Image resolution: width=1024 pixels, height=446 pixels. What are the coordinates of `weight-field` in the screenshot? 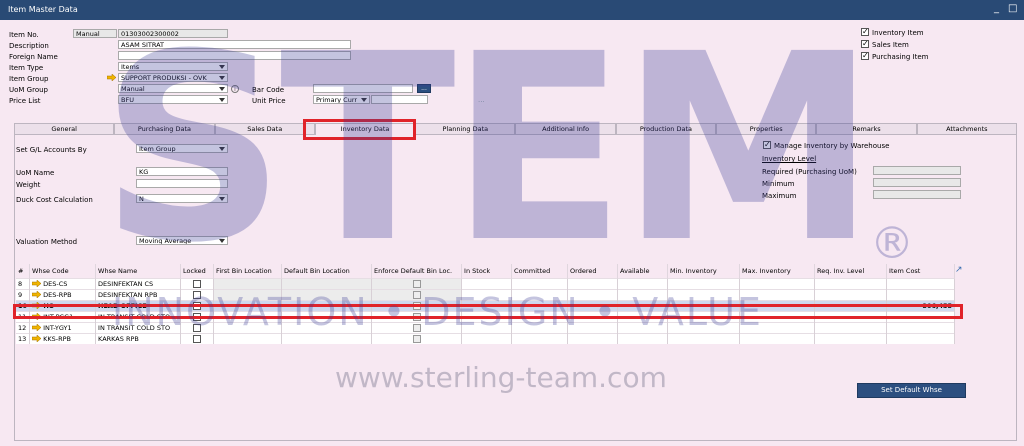 It's located at (182, 183).